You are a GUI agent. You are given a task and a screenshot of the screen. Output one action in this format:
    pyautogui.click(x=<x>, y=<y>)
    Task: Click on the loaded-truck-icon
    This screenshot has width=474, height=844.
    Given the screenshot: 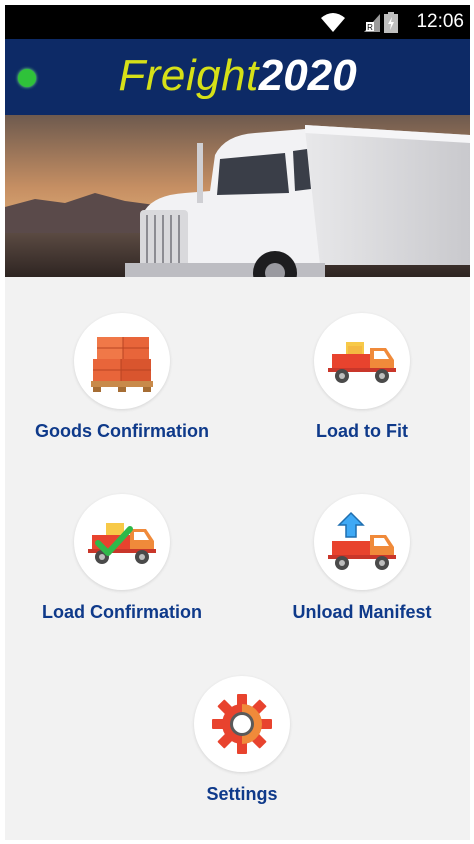 What is the action you would take?
    pyautogui.click(x=362, y=362)
    